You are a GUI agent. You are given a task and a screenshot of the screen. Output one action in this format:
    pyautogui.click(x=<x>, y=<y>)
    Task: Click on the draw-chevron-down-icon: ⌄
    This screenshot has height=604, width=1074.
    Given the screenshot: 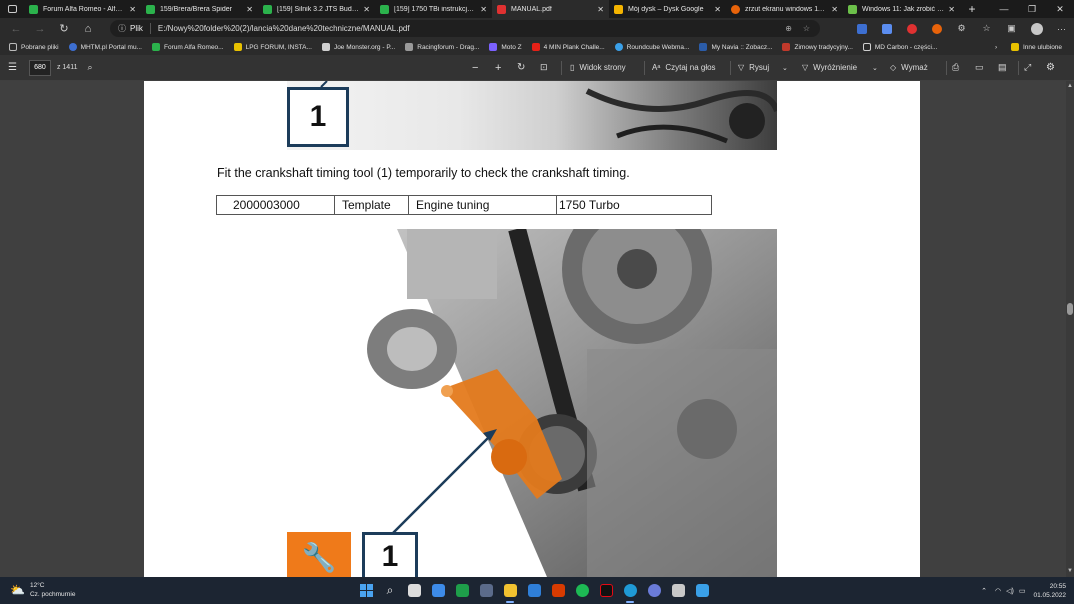 What is the action you would take?
    pyautogui.click(x=785, y=68)
    